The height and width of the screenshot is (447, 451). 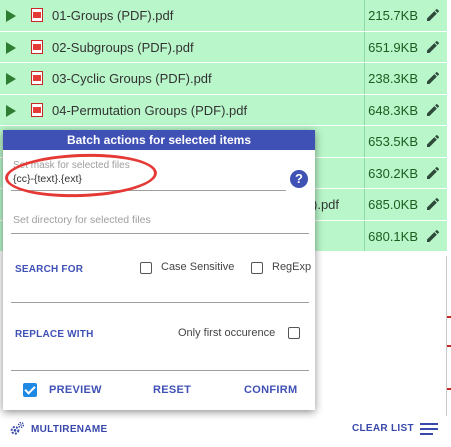 I want to click on panel-divider, so click(x=446, y=336).